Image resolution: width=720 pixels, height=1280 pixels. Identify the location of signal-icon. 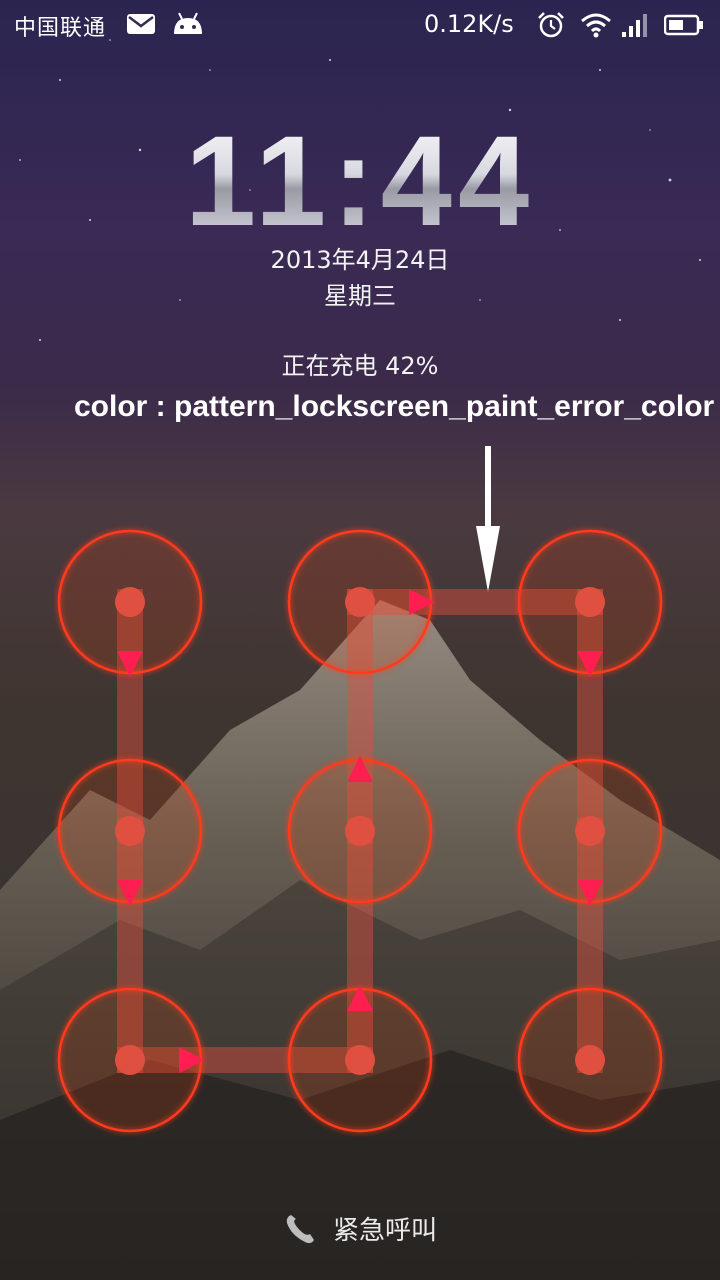
(634, 25).